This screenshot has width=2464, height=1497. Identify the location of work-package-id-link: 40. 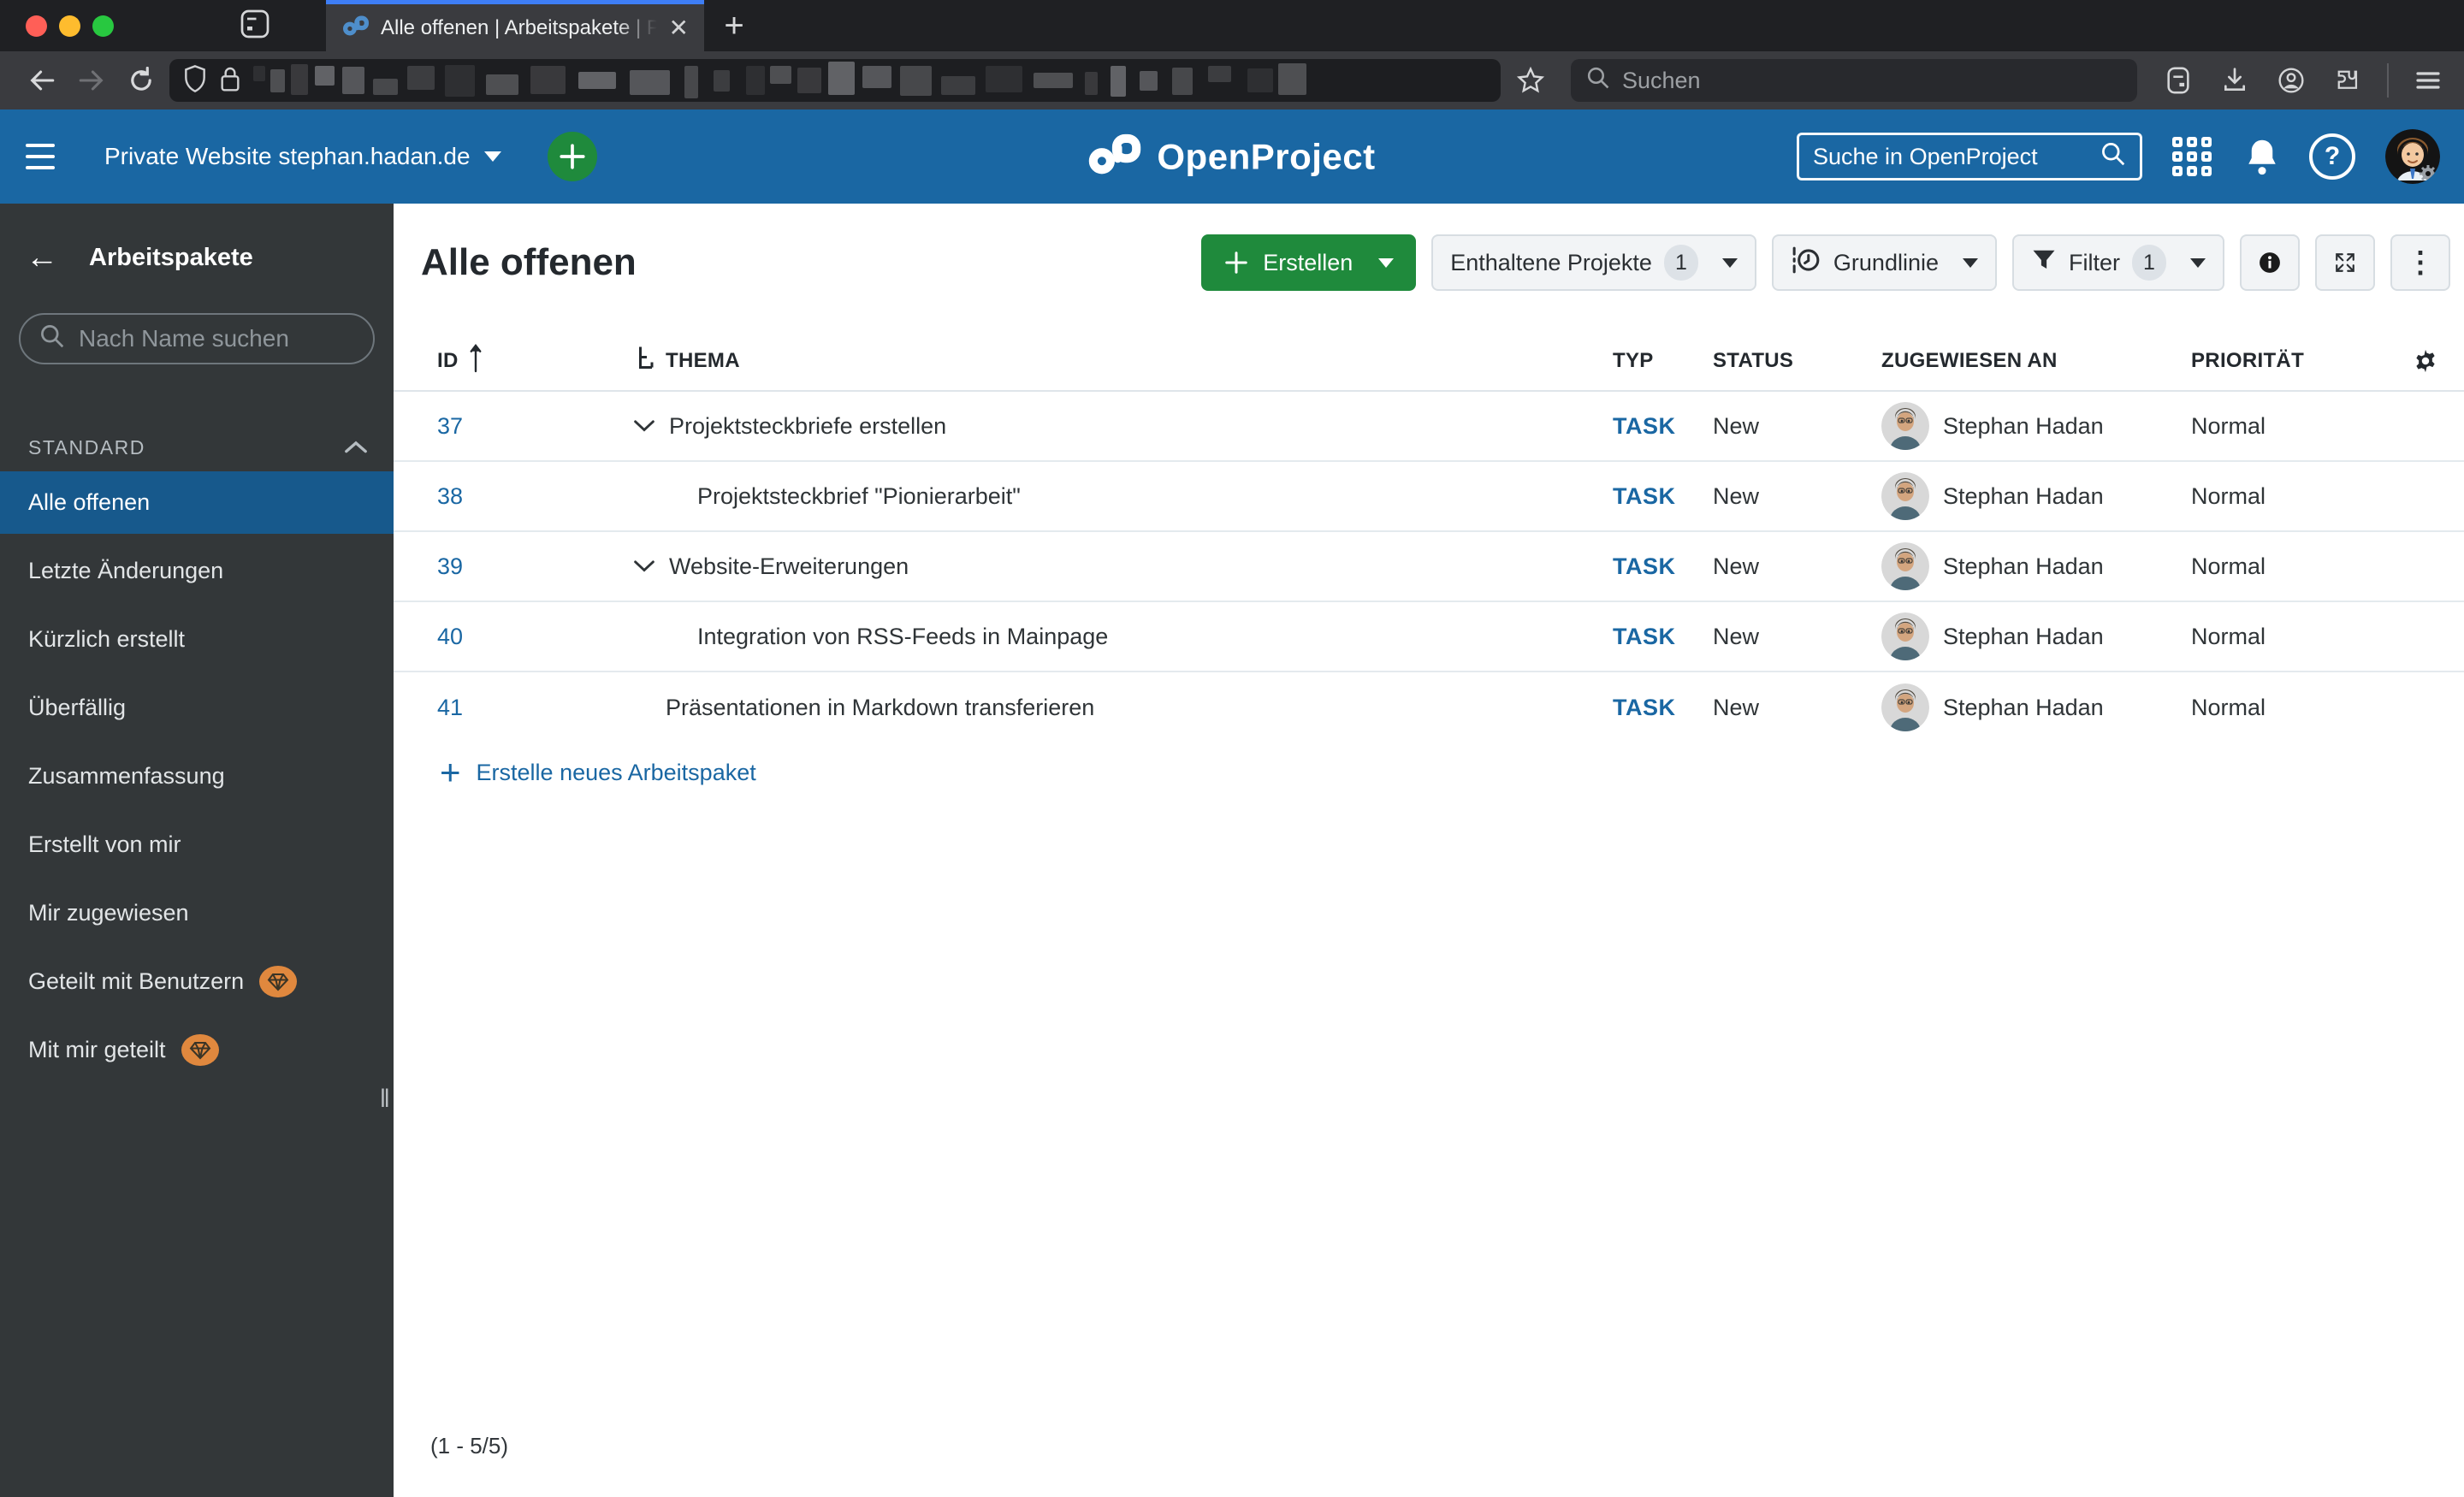
(450, 637).